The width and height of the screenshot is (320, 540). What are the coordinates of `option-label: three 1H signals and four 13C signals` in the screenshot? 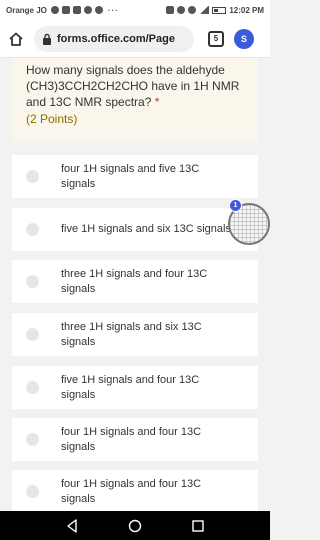 It's located at (134, 281).